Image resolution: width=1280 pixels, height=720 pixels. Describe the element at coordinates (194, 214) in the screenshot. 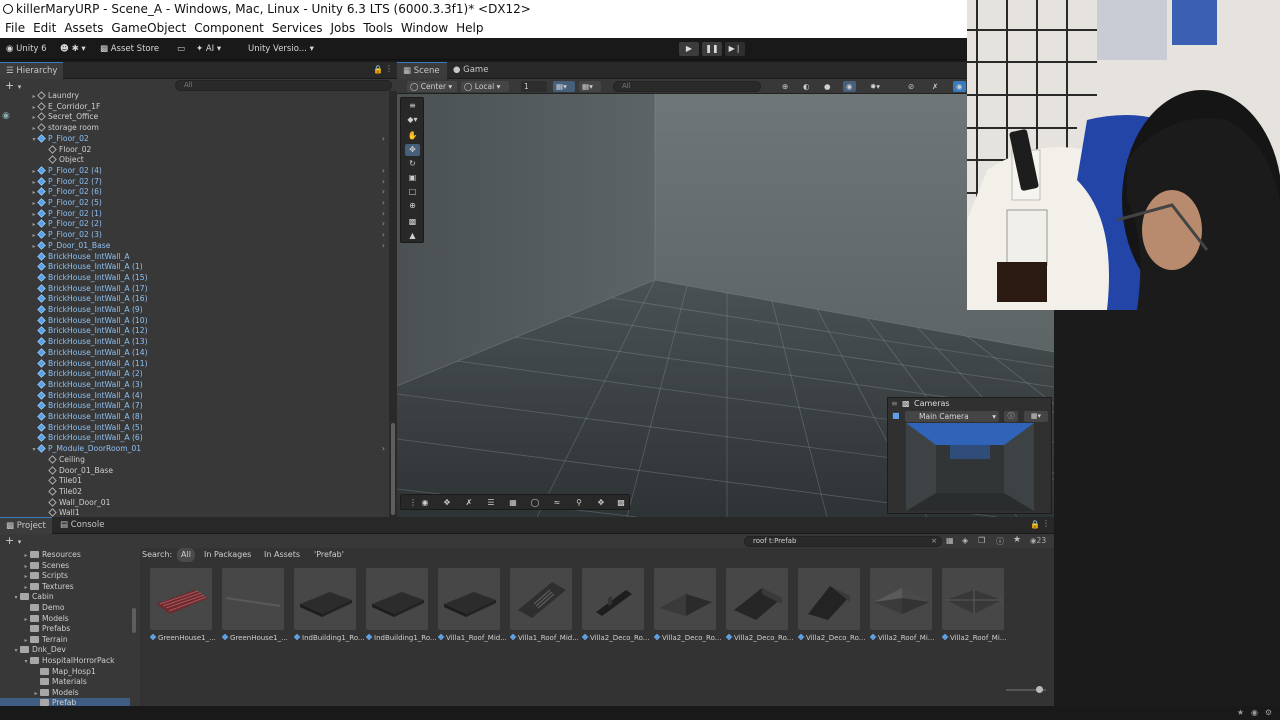

I see `hierarchy-row: ▸ P_Floor_02 (1) ›` at that location.